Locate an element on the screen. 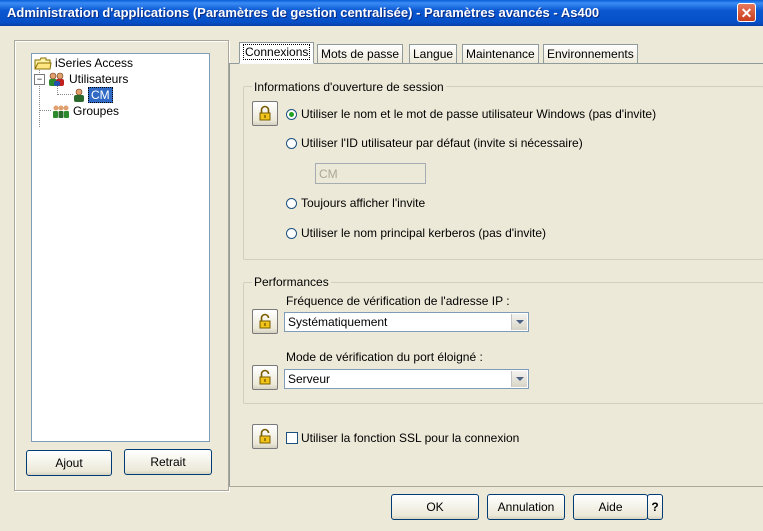 Image resolution: width=763 pixels, height=531 pixels. tab-language: Langue is located at coordinates (433, 53).